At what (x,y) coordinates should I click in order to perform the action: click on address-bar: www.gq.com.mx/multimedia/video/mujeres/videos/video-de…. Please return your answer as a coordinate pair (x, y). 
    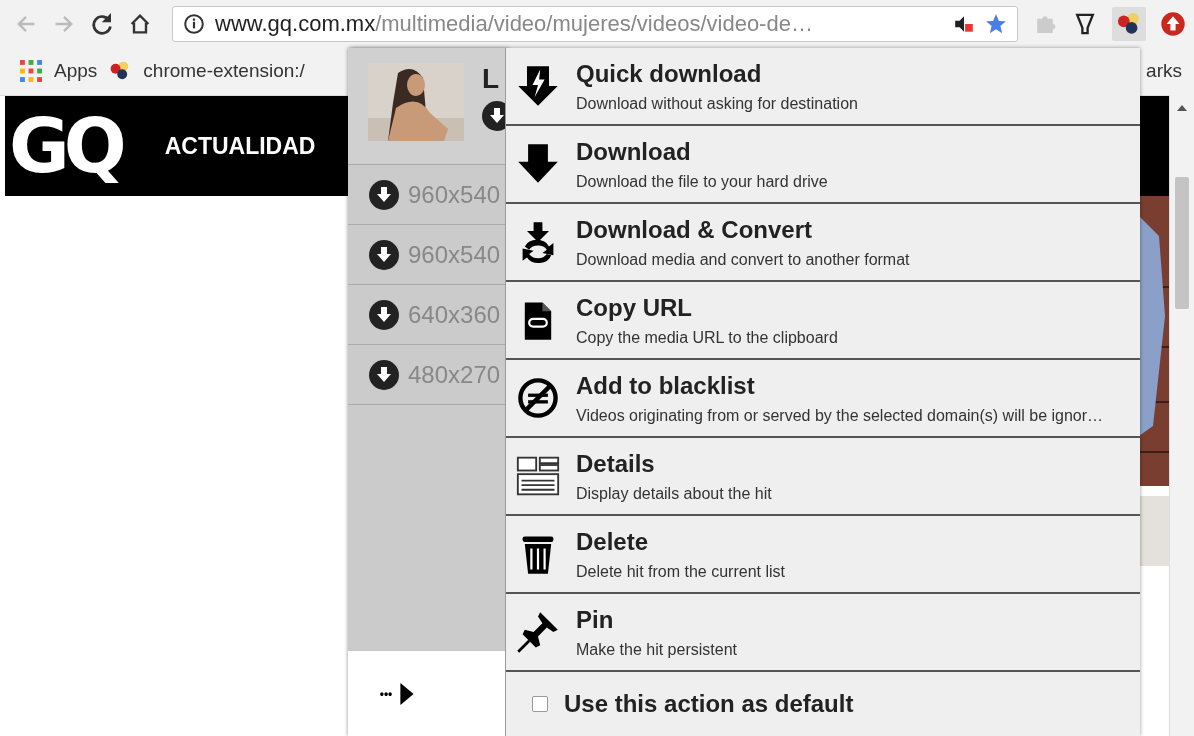
    Looking at the image, I should click on (595, 23).